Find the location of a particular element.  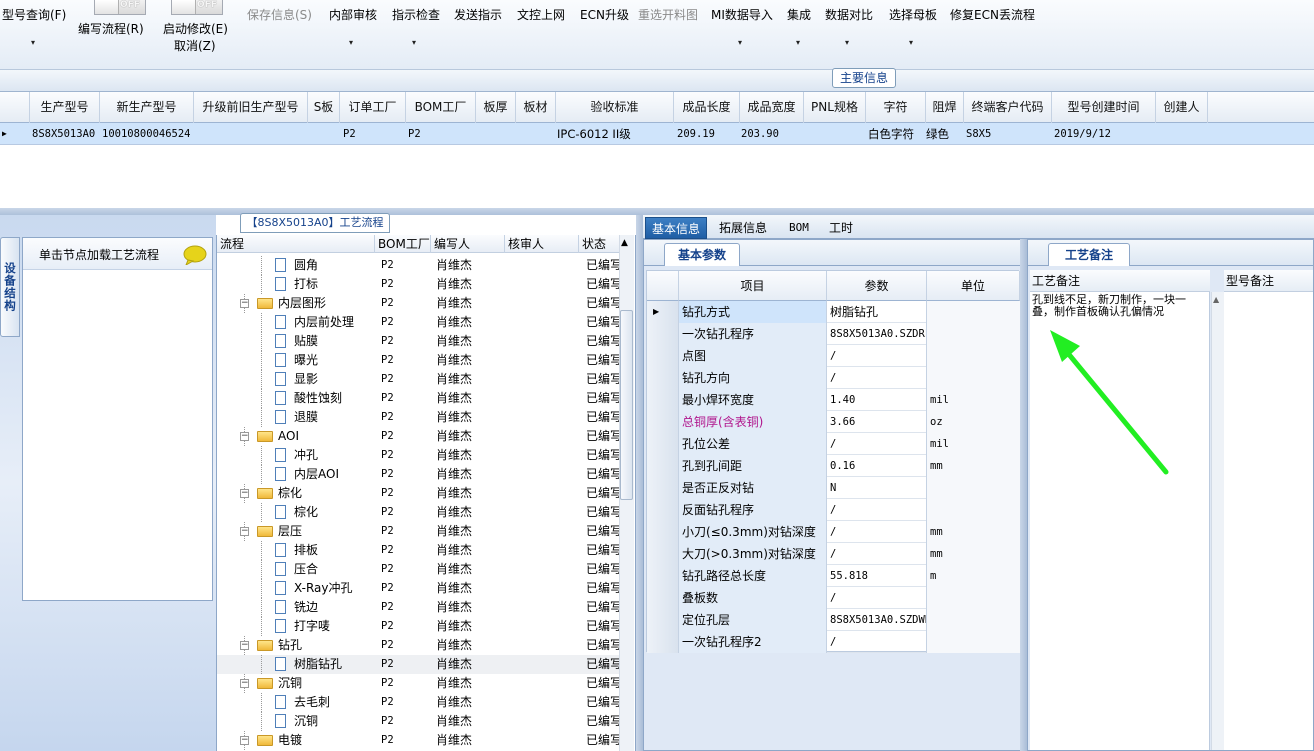

grid-col-header: 成品宽度 is located at coordinates (772, 107).